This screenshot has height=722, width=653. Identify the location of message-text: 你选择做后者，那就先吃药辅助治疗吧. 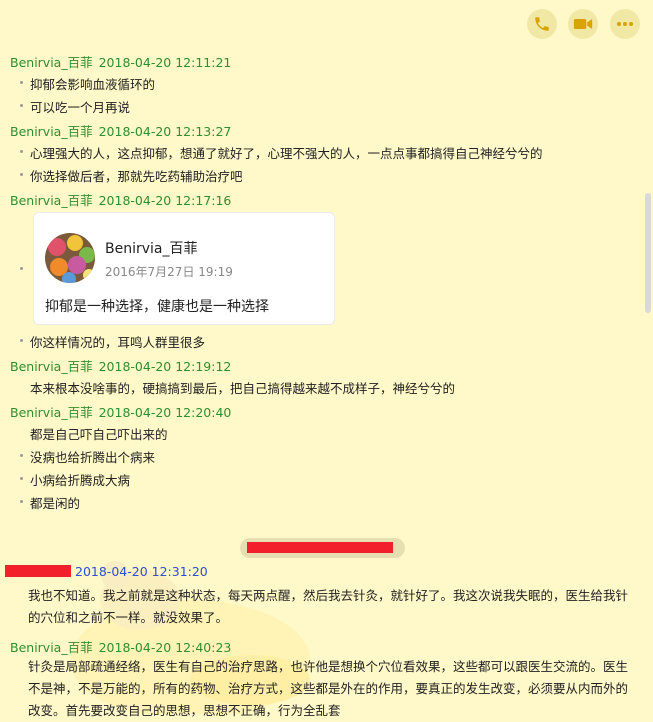
(136, 176).